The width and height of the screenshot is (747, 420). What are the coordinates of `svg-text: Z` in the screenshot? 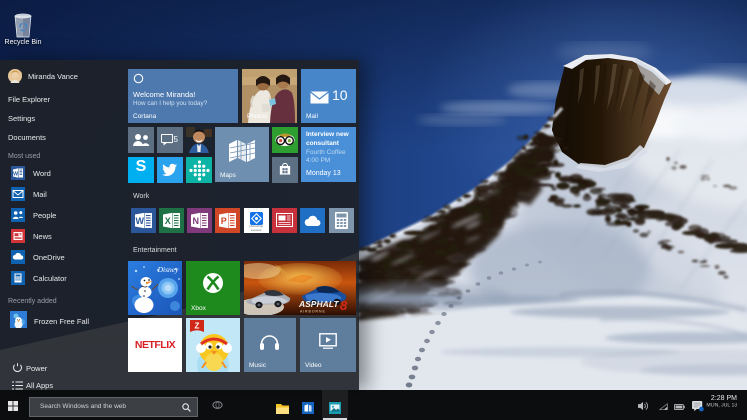 It's located at (197, 326).